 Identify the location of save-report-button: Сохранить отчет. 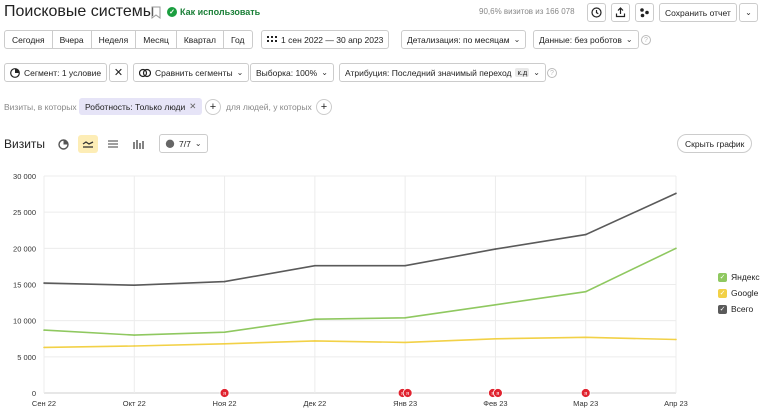
(698, 12).